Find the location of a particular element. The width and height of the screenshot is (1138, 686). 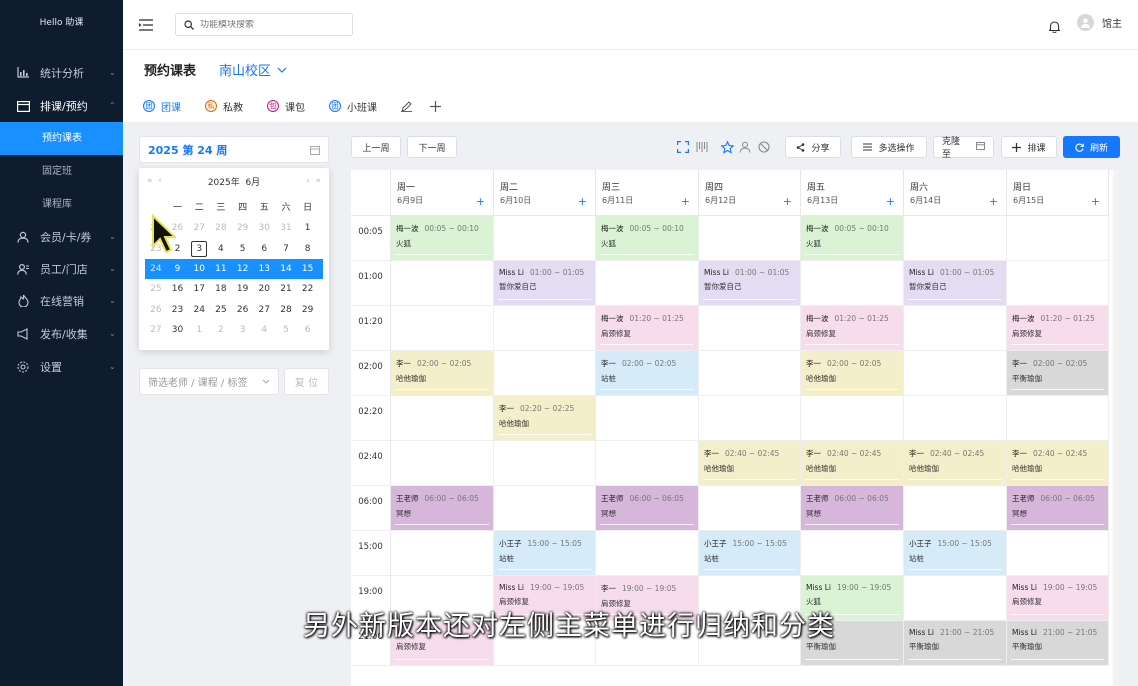

sidebar-item-marketing: 在线营销 ⌄ is located at coordinates (61, 300).